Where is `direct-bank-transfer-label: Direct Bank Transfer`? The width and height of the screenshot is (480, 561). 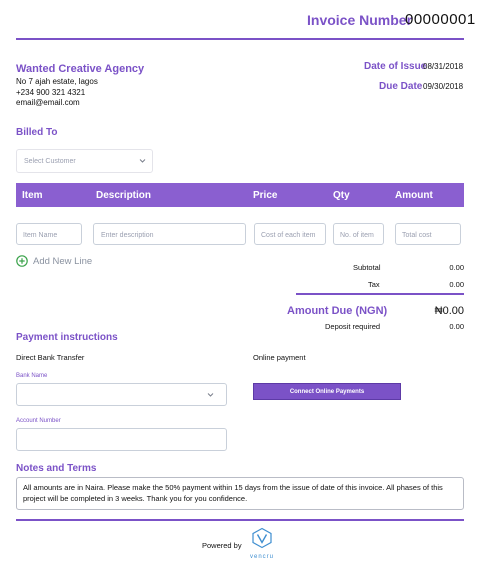 direct-bank-transfer-label: Direct Bank Transfer is located at coordinates (50, 357).